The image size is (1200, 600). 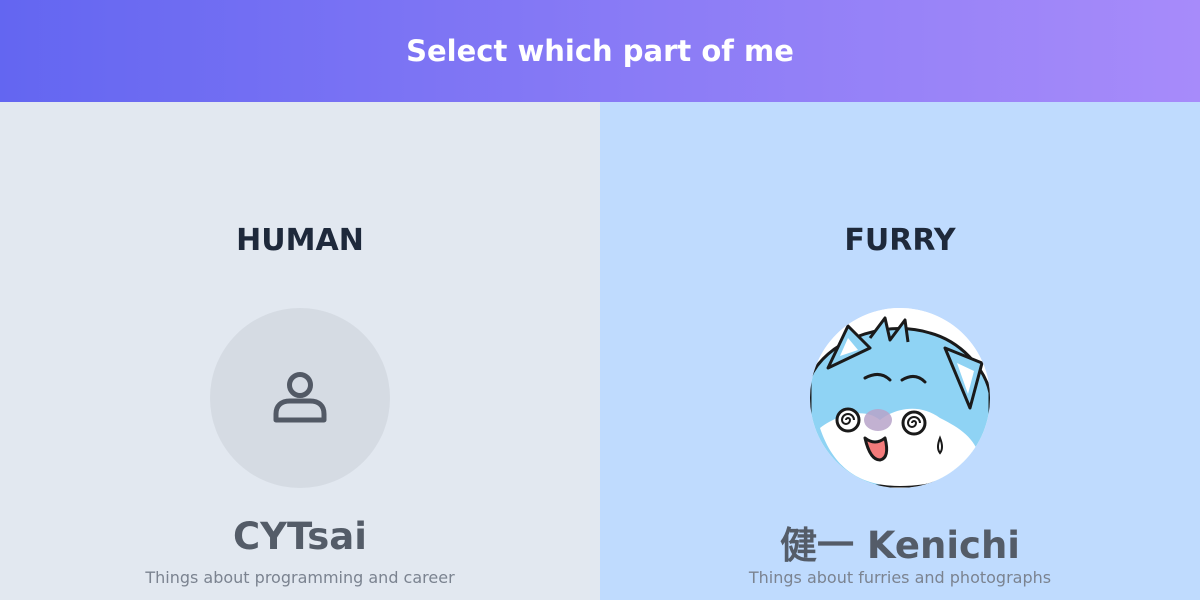 I want to click on fursona-avatar, so click(x=900, y=398).